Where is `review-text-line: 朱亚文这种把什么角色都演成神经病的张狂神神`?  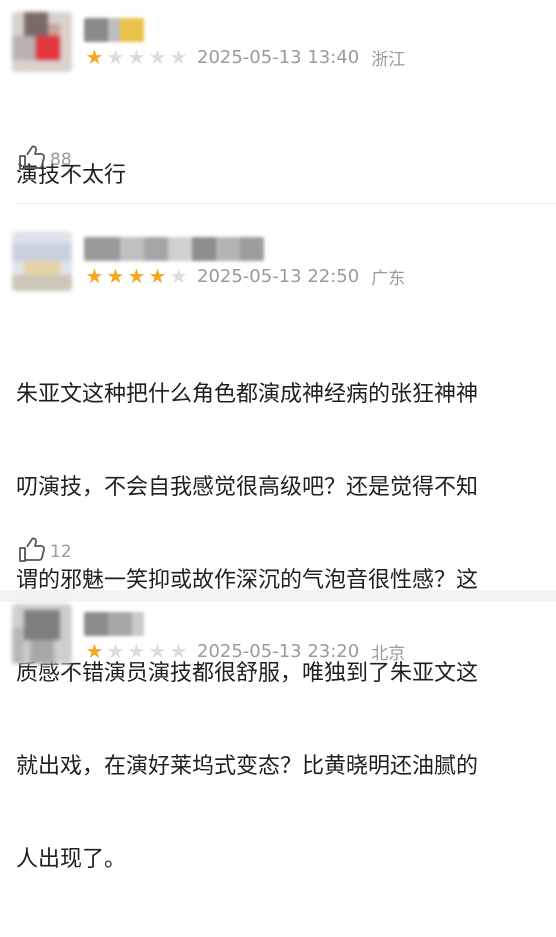 review-text-line: 朱亚文这种把什么角色都演成神经病的张狂神神 is located at coordinates (247, 394).